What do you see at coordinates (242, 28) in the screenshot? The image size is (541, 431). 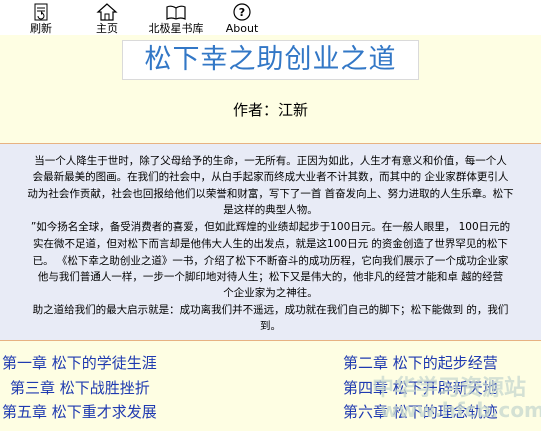 I see `about-label: About` at bounding box center [242, 28].